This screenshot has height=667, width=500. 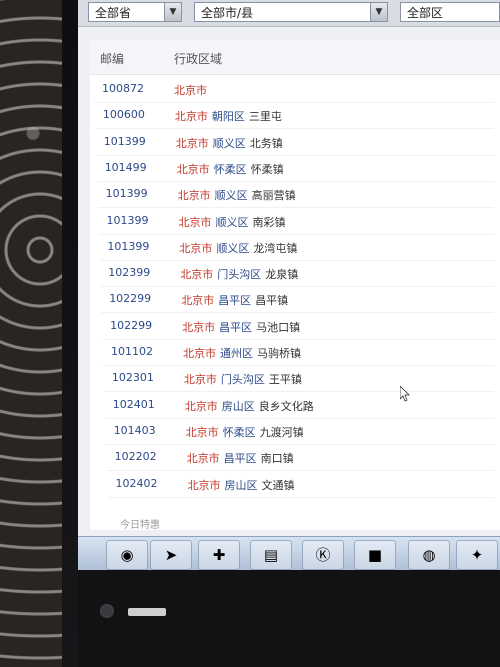 I want to click on table-row: 101403 北京市 怀柔区 九渡河镇, so click(x=299, y=431).